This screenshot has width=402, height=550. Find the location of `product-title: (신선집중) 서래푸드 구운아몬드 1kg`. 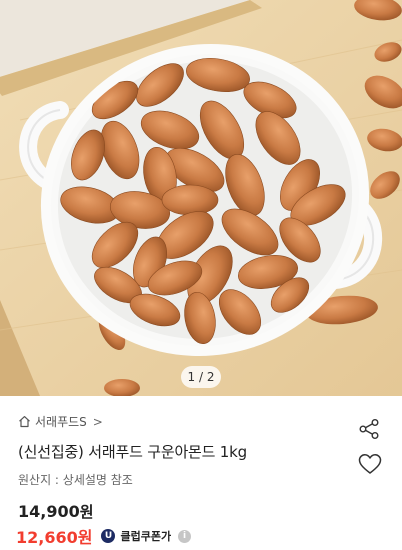

product-title: (신선집중) 서래푸드 구운아몬드 1kg is located at coordinates (132, 452).